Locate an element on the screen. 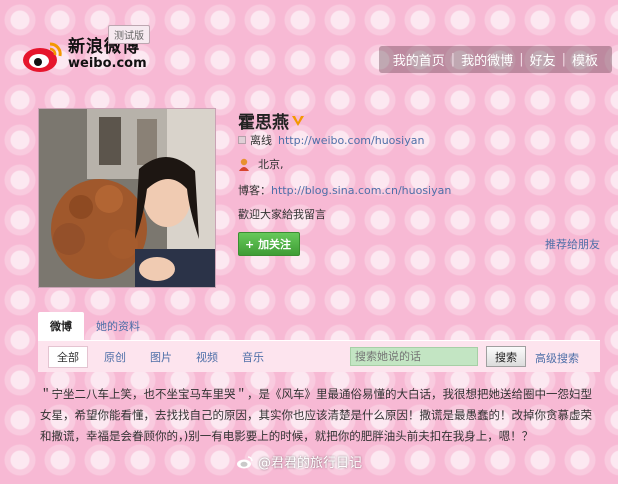 The width and height of the screenshot is (618, 484). offline-status-icon is located at coordinates (242, 140).